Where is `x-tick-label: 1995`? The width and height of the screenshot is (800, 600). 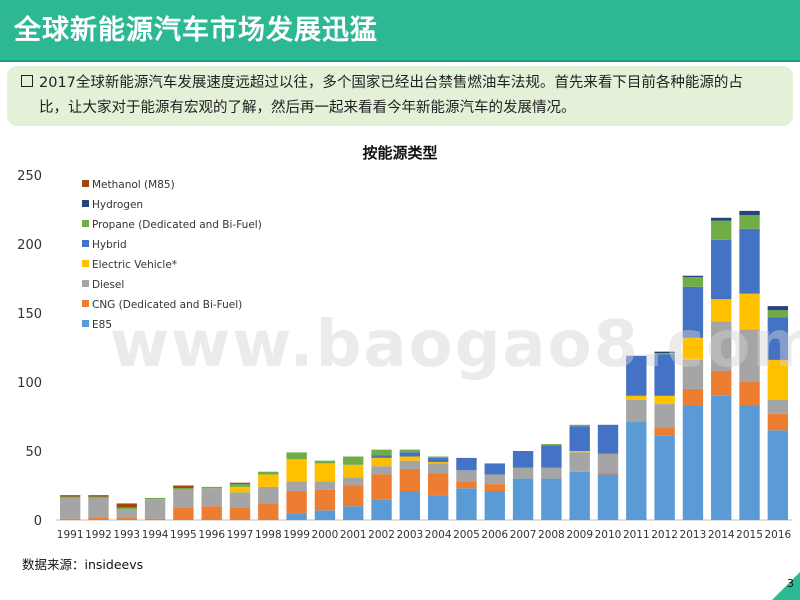
x-tick-label: 1995 is located at coordinates (183, 535).